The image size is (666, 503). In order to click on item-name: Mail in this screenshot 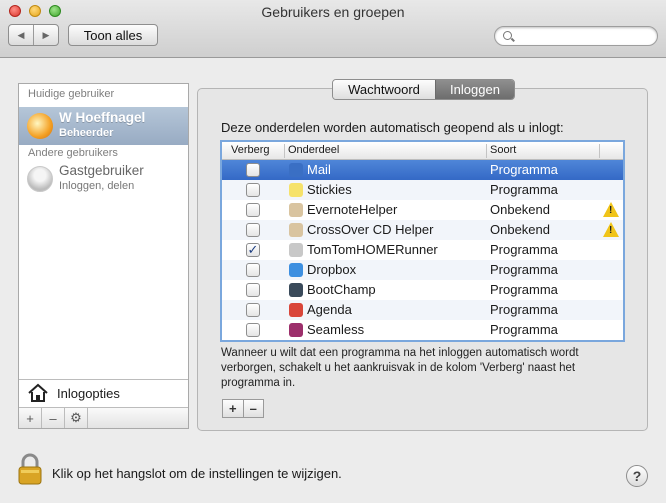, I will do `click(319, 169)`.